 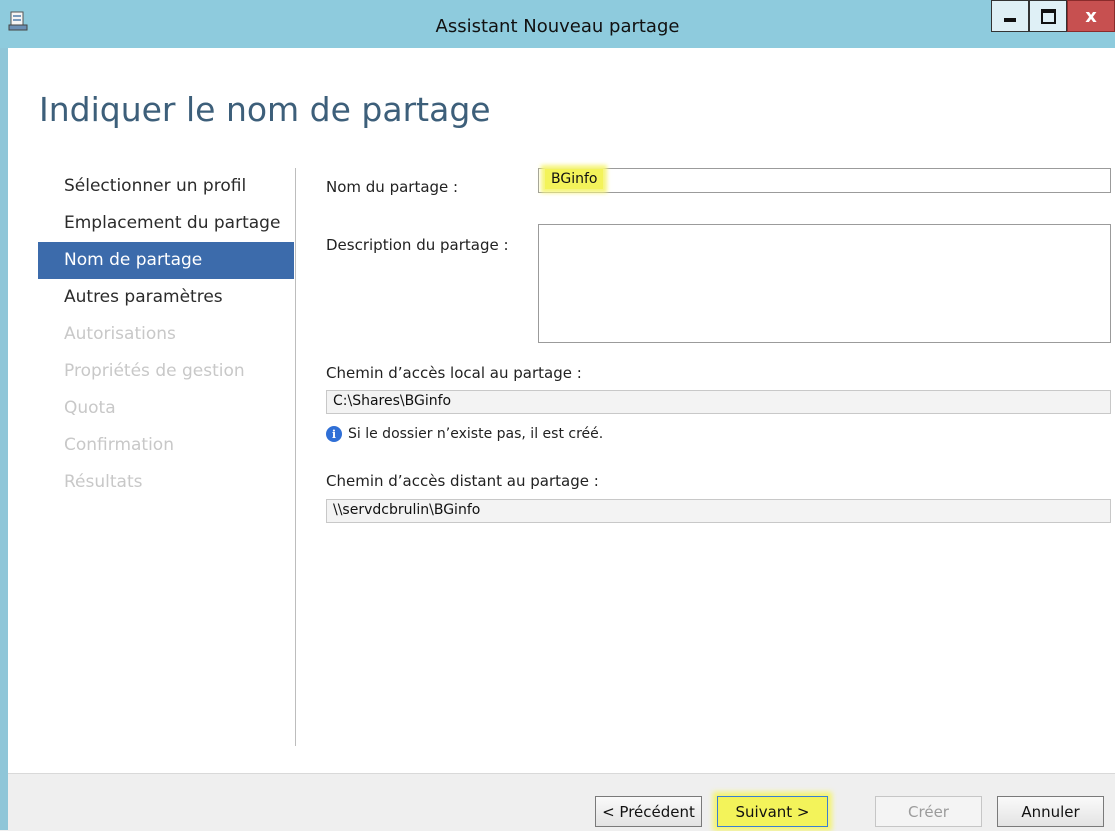 I want to click on window-title: Assistant Nouveau partage, so click(x=557, y=26).